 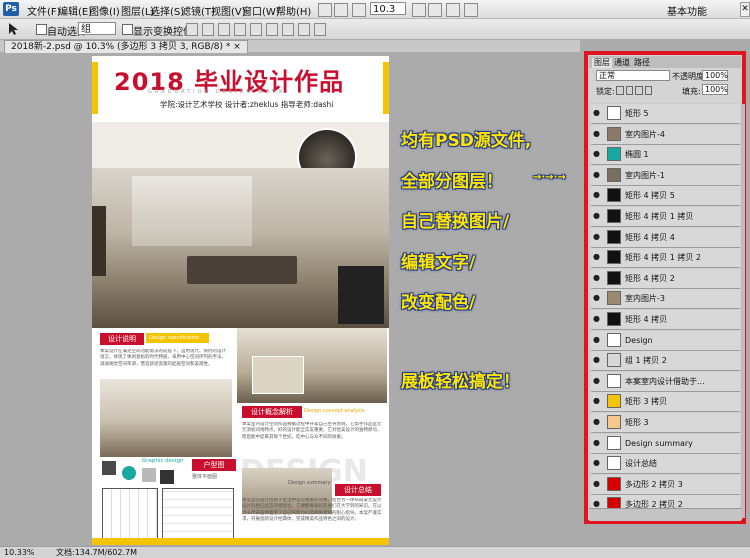 What do you see at coordinates (435, 10) in the screenshot?
I see `zoom-tool-icon` at bounding box center [435, 10].